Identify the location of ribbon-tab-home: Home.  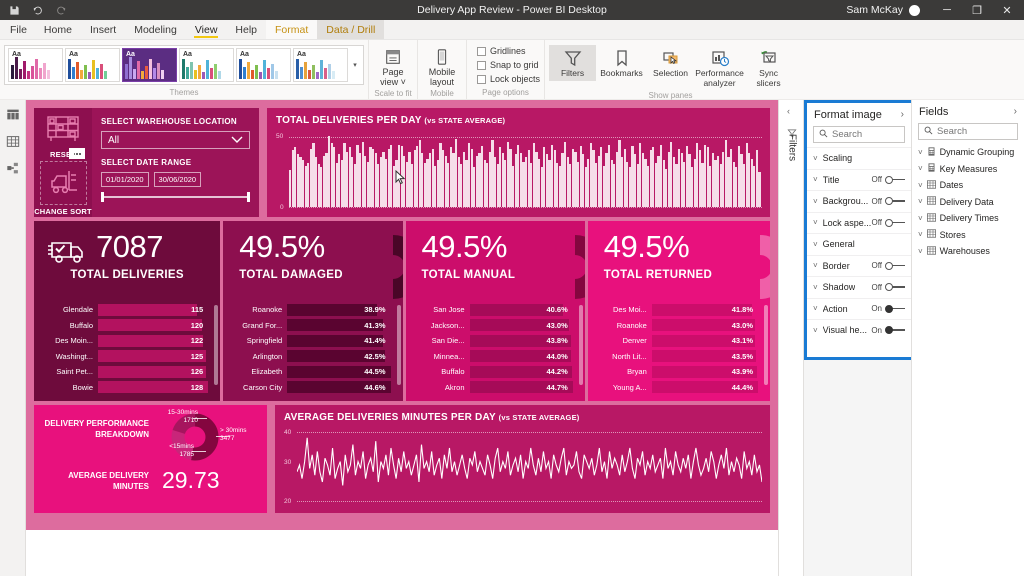
(58, 29).